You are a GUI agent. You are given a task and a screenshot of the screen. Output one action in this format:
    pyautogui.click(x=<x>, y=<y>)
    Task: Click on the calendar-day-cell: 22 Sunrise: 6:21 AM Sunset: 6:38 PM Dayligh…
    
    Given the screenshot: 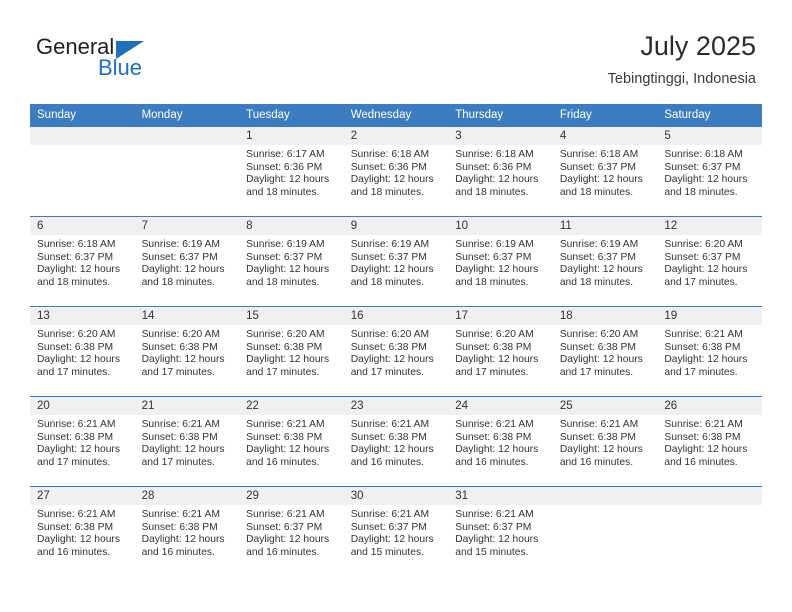 What is the action you would take?
    pyautogui.click(x=291, y=441)
    